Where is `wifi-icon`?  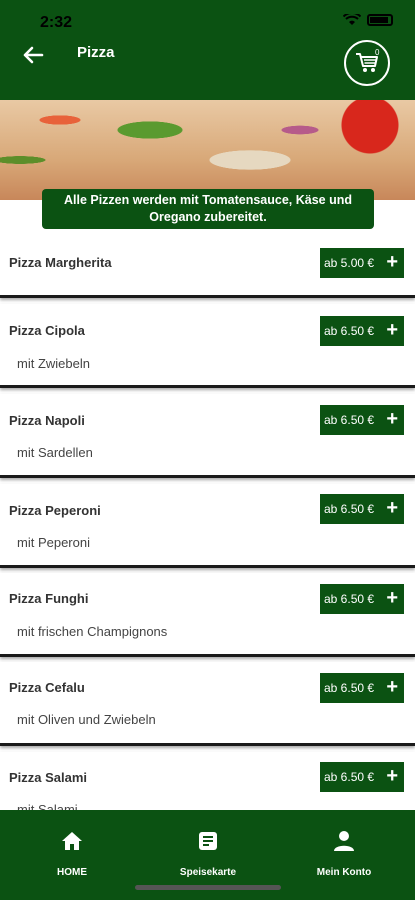 wifi-icon is located at coordinates (352, 19).